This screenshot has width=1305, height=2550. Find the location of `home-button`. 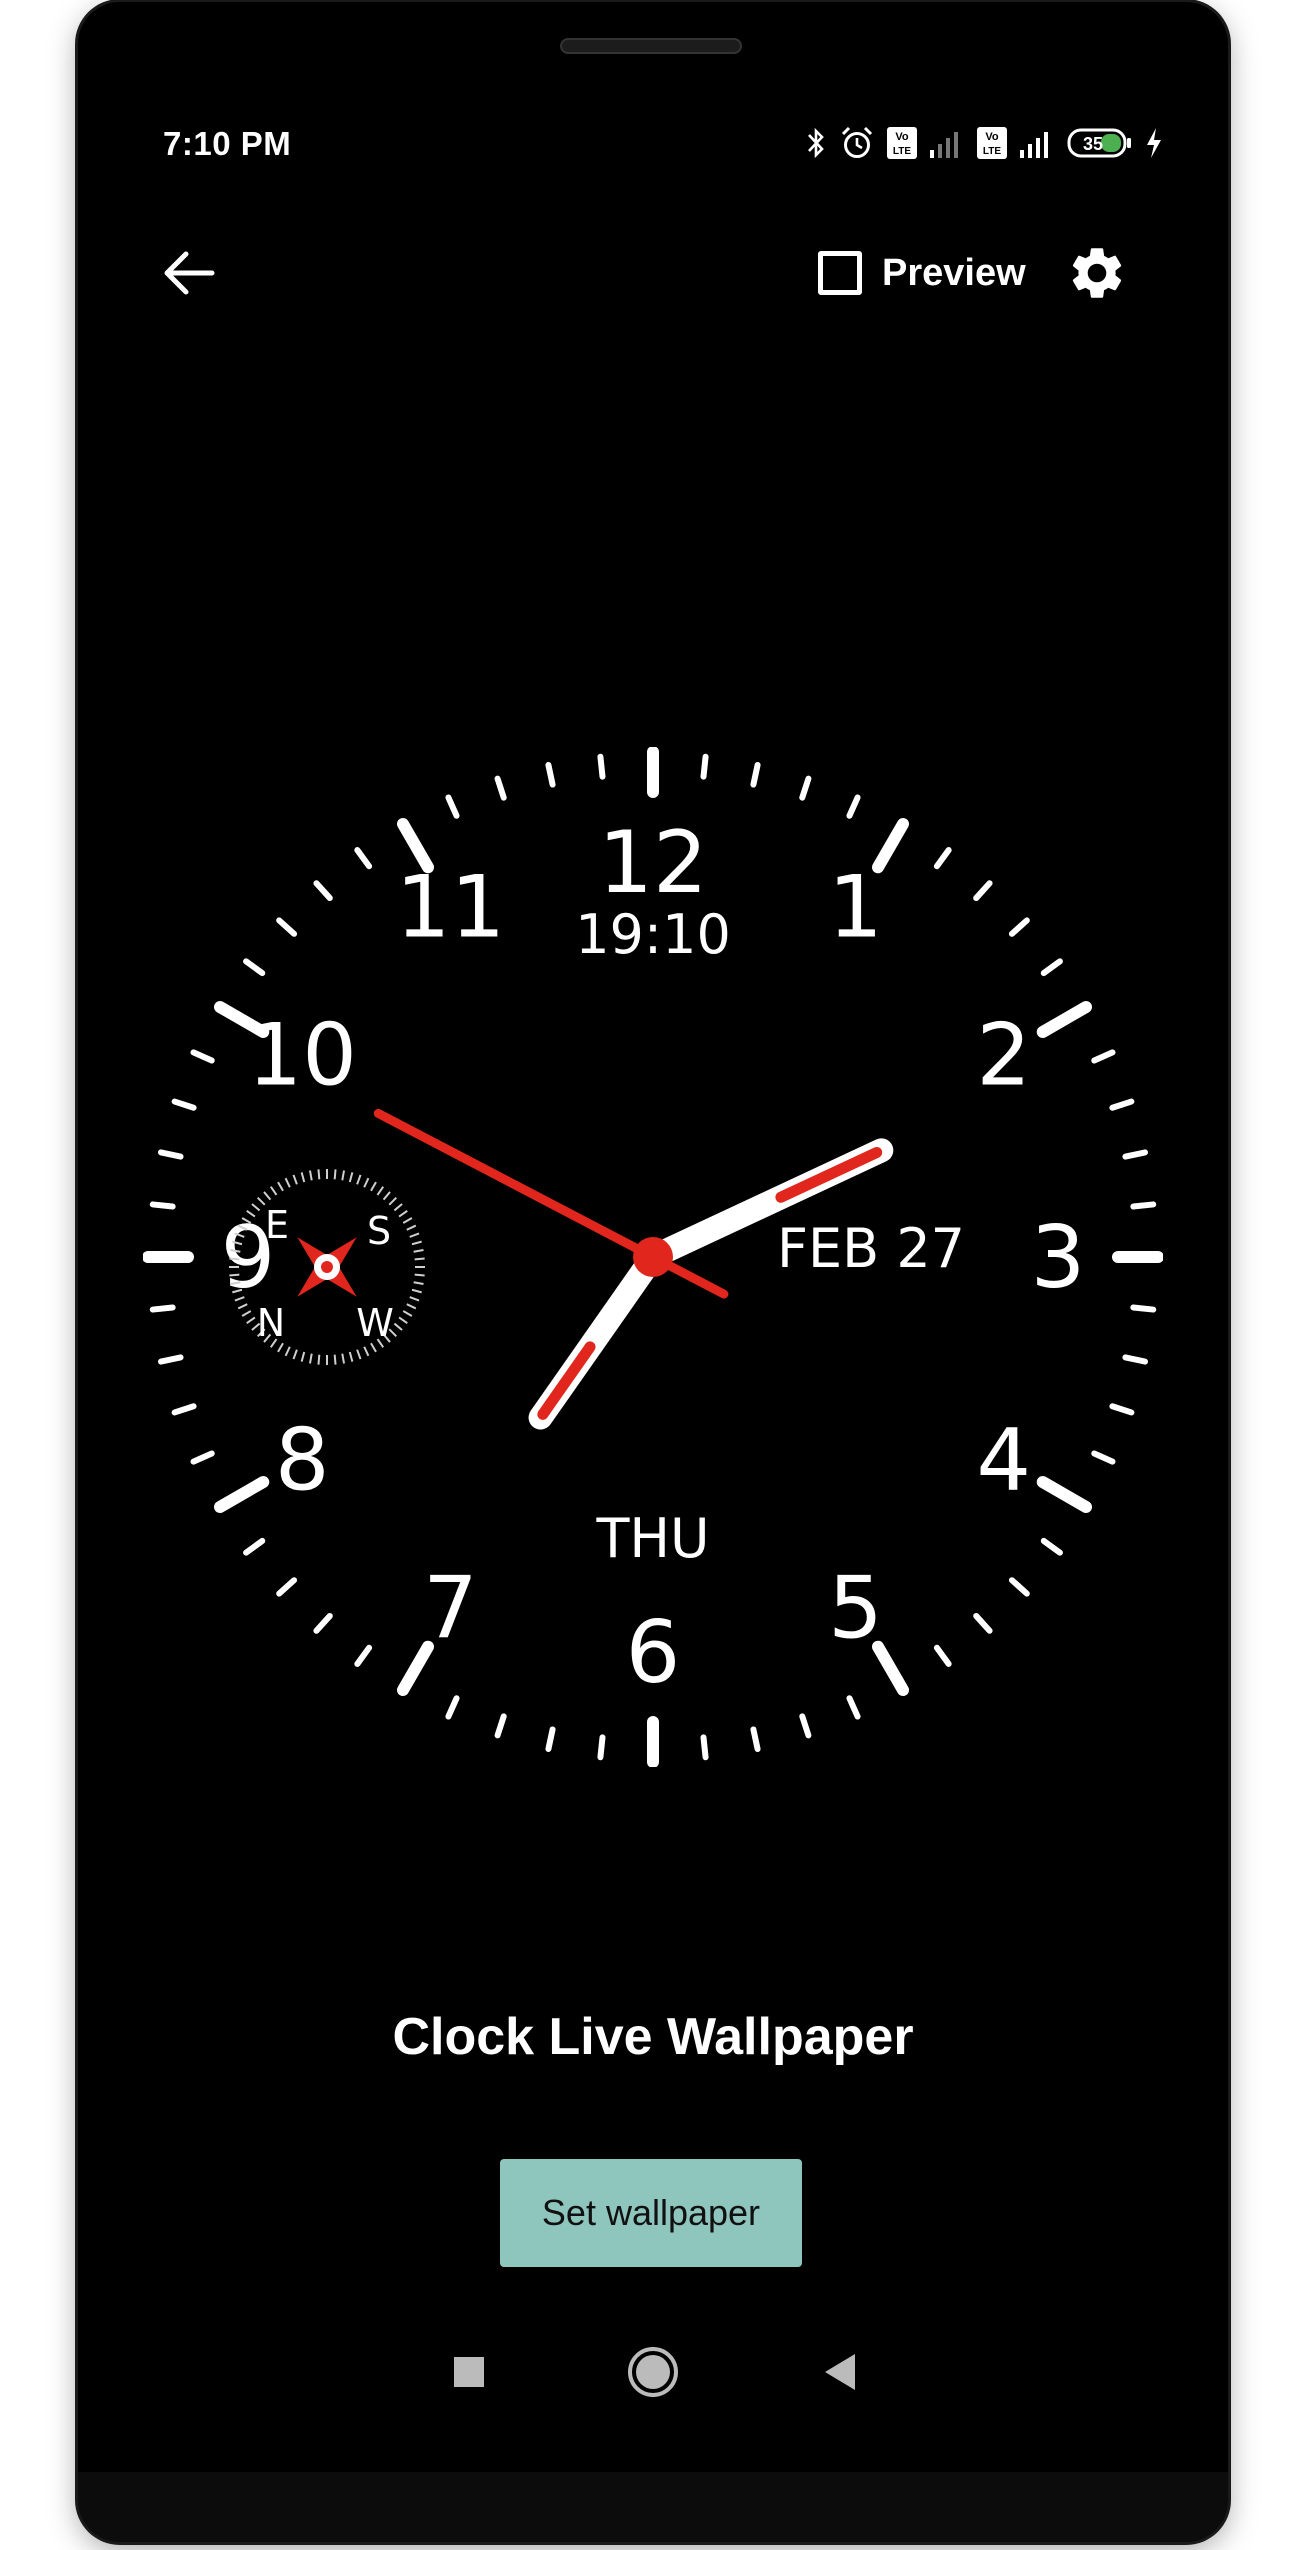

home-button is located at coordinates (653, 2372).